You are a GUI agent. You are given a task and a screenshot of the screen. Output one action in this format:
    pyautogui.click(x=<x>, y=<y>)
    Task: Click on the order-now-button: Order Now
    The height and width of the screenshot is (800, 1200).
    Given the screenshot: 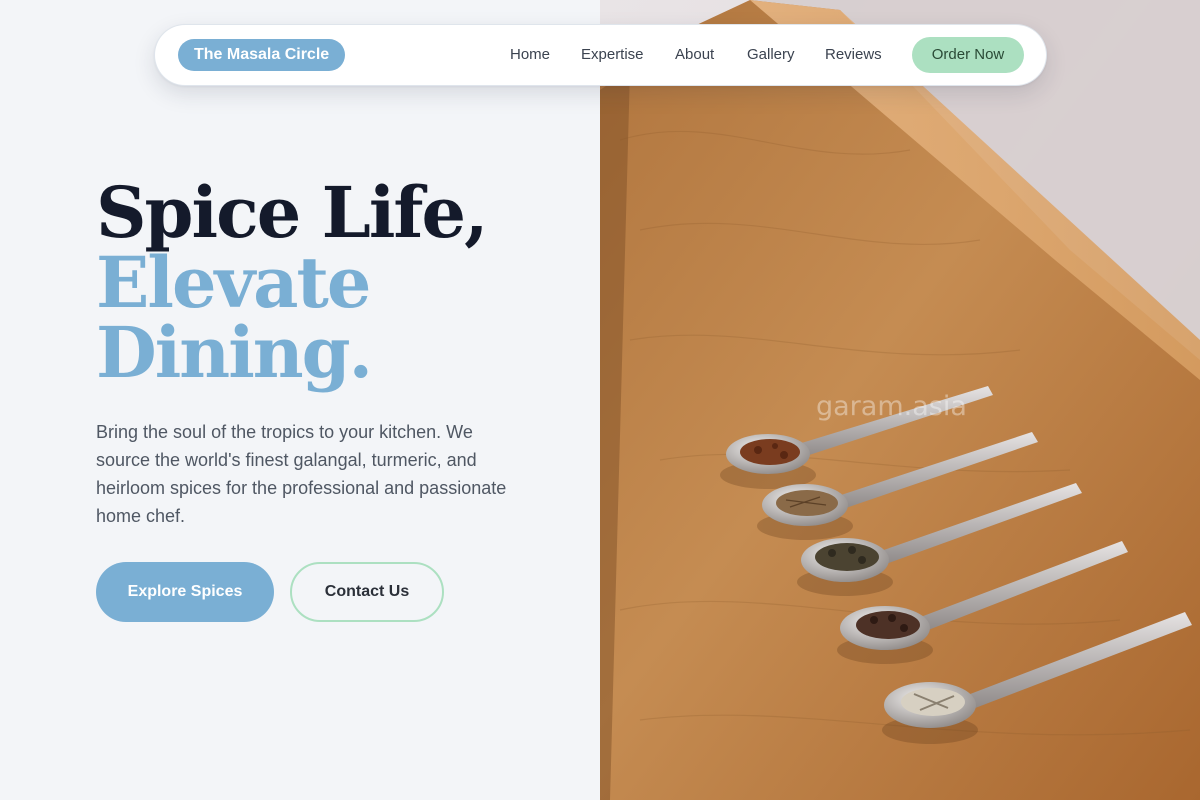 What is the action you would take?
    pyautogui.click(x=968, y=55)
    